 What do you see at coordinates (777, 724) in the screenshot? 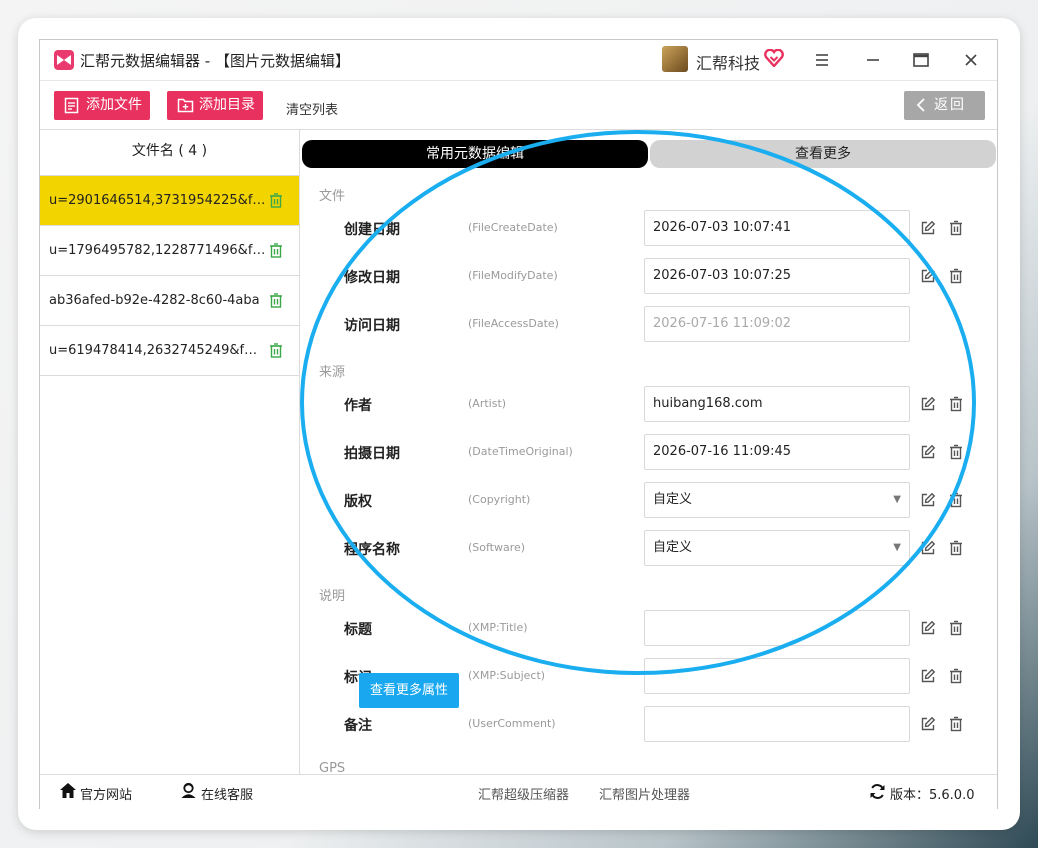
I see `comment-field` at bounding box center [777, 724].